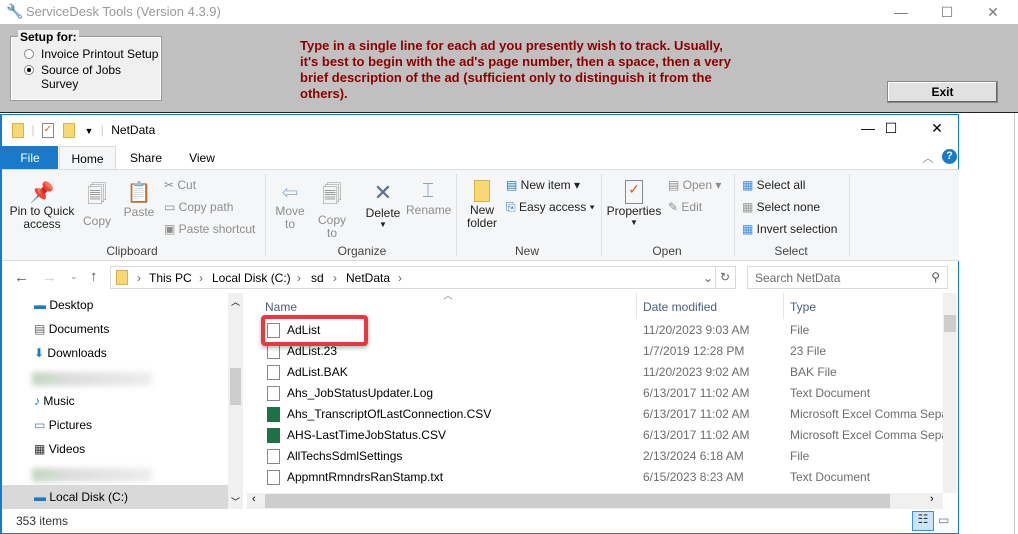 The width and height of the screenshot is (1018, 534). I want to click on copy-path-button: ▭ Copy path, so click(198, 207).